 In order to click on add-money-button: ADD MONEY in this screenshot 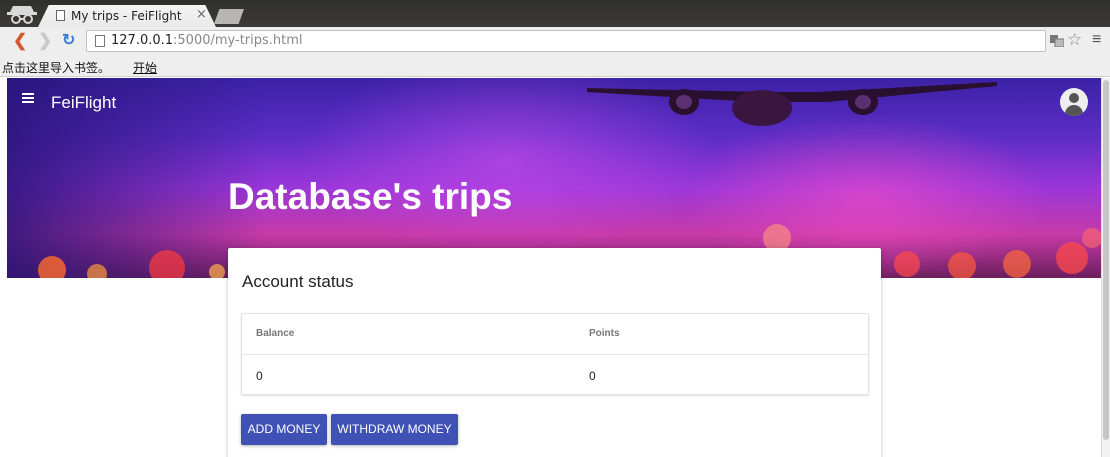, I will do `click(284, 429)`.